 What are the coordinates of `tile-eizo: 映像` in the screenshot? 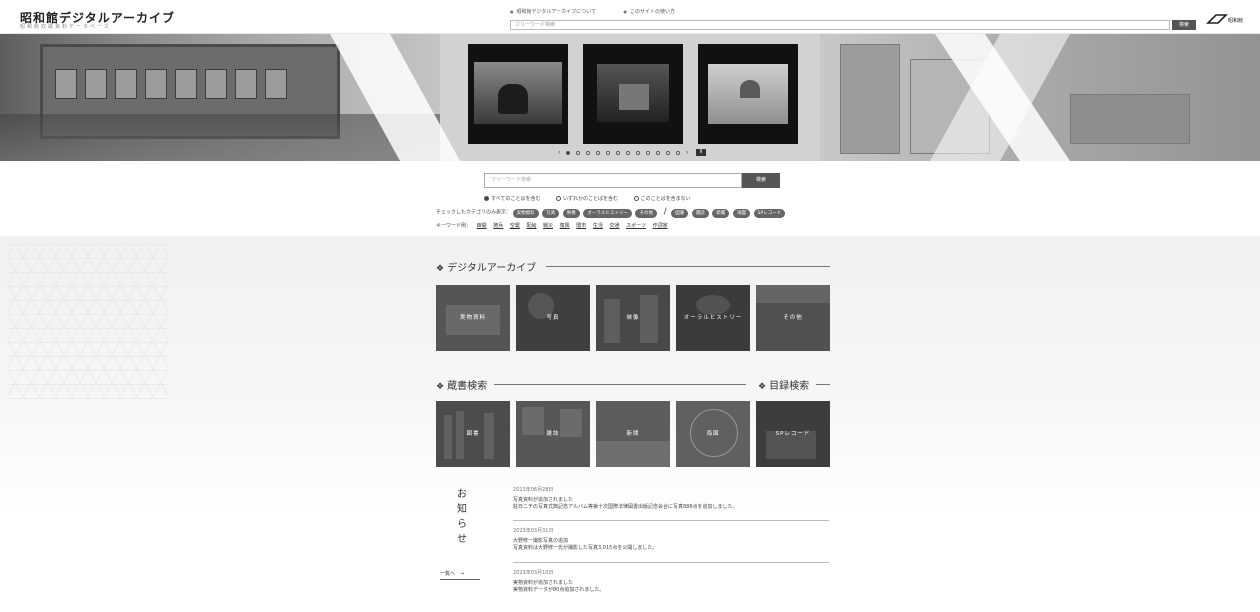 It's located at (633, 318).